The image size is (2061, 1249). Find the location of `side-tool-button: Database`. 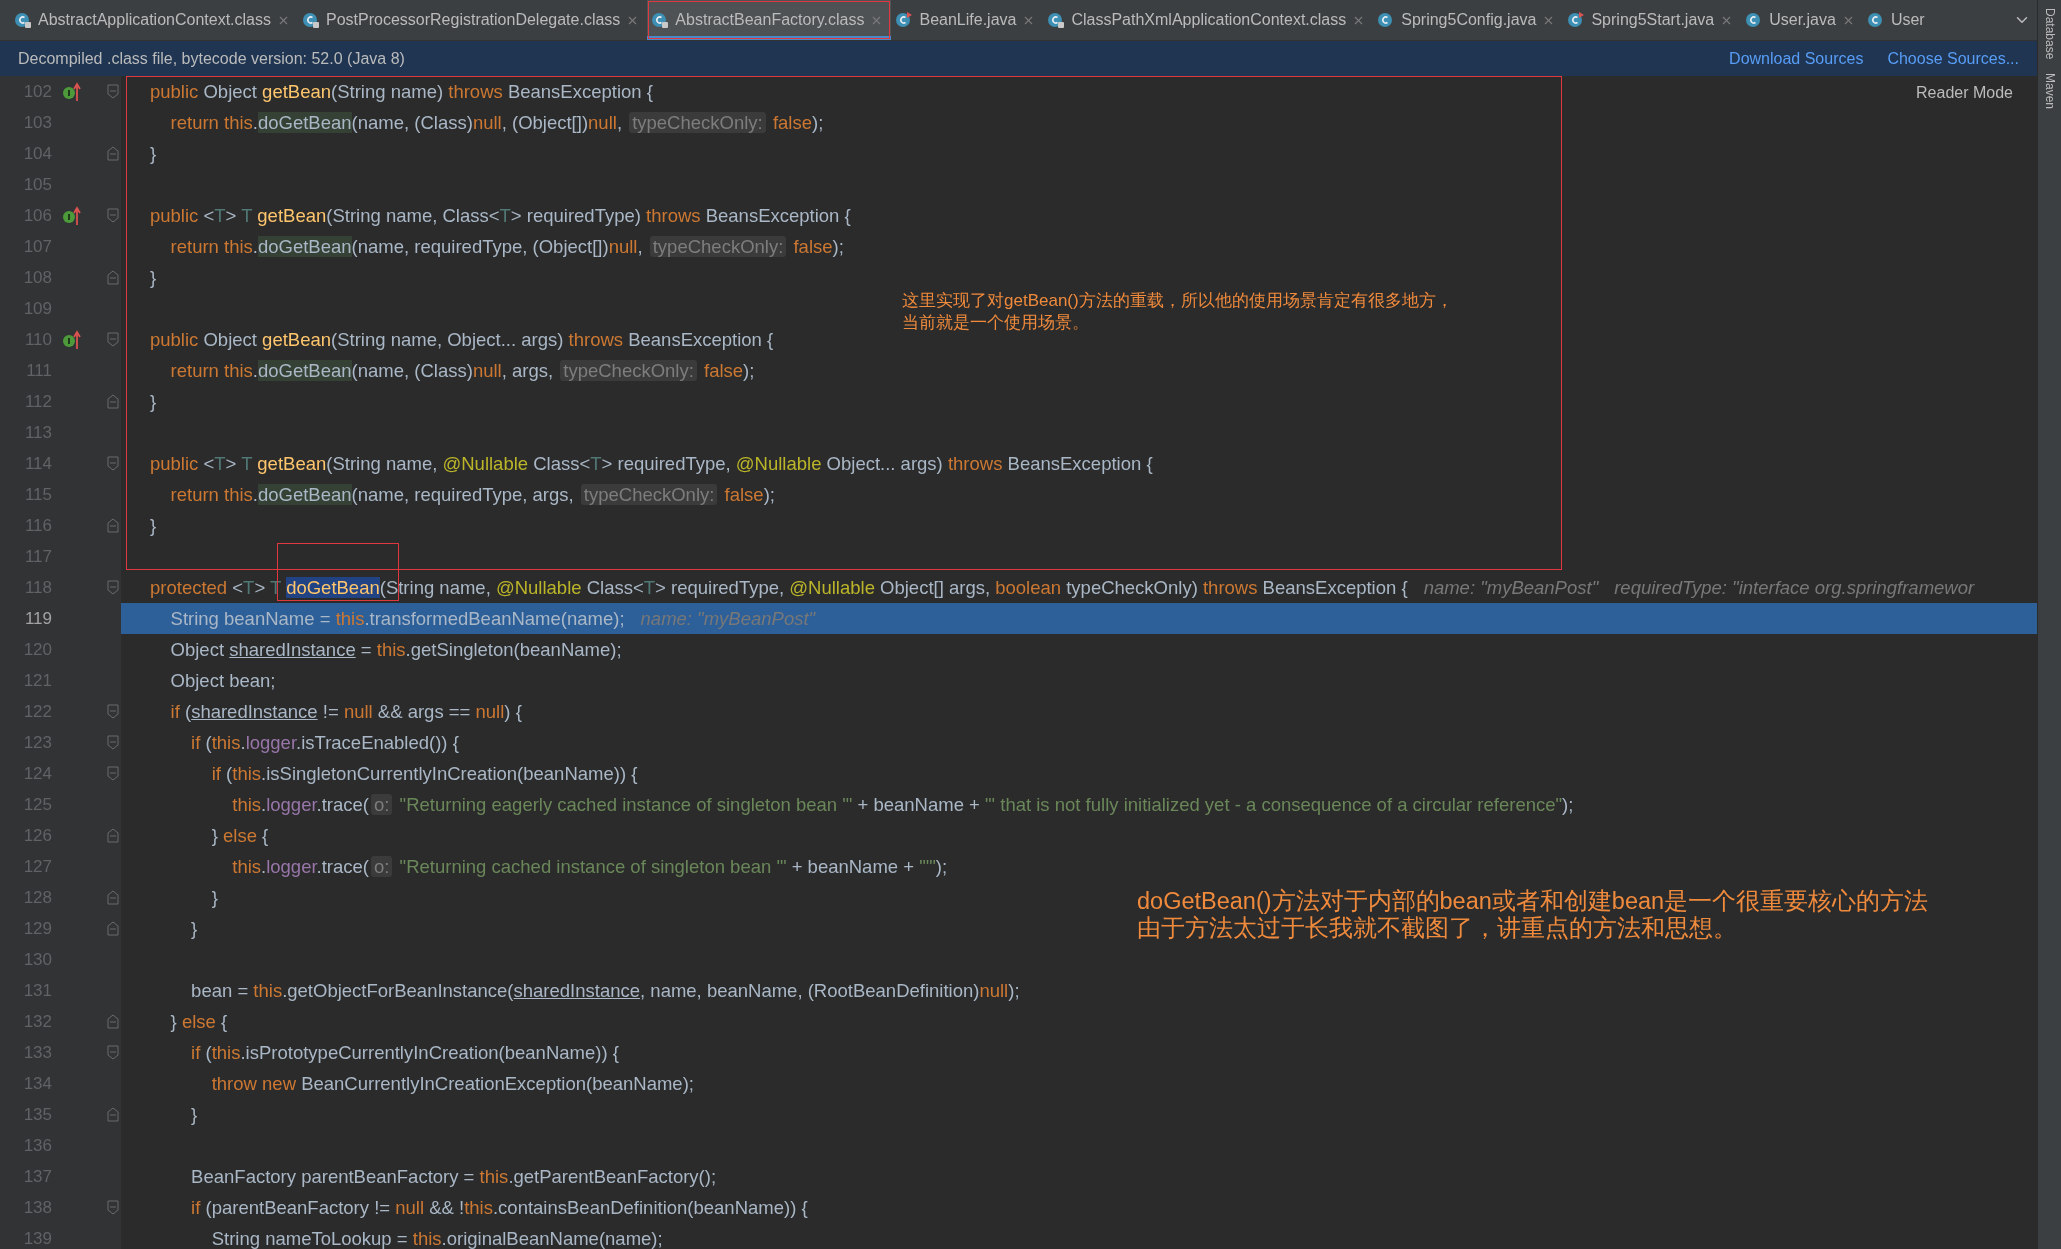

side-tool-button: Database is located at coordinates (2049, 34).